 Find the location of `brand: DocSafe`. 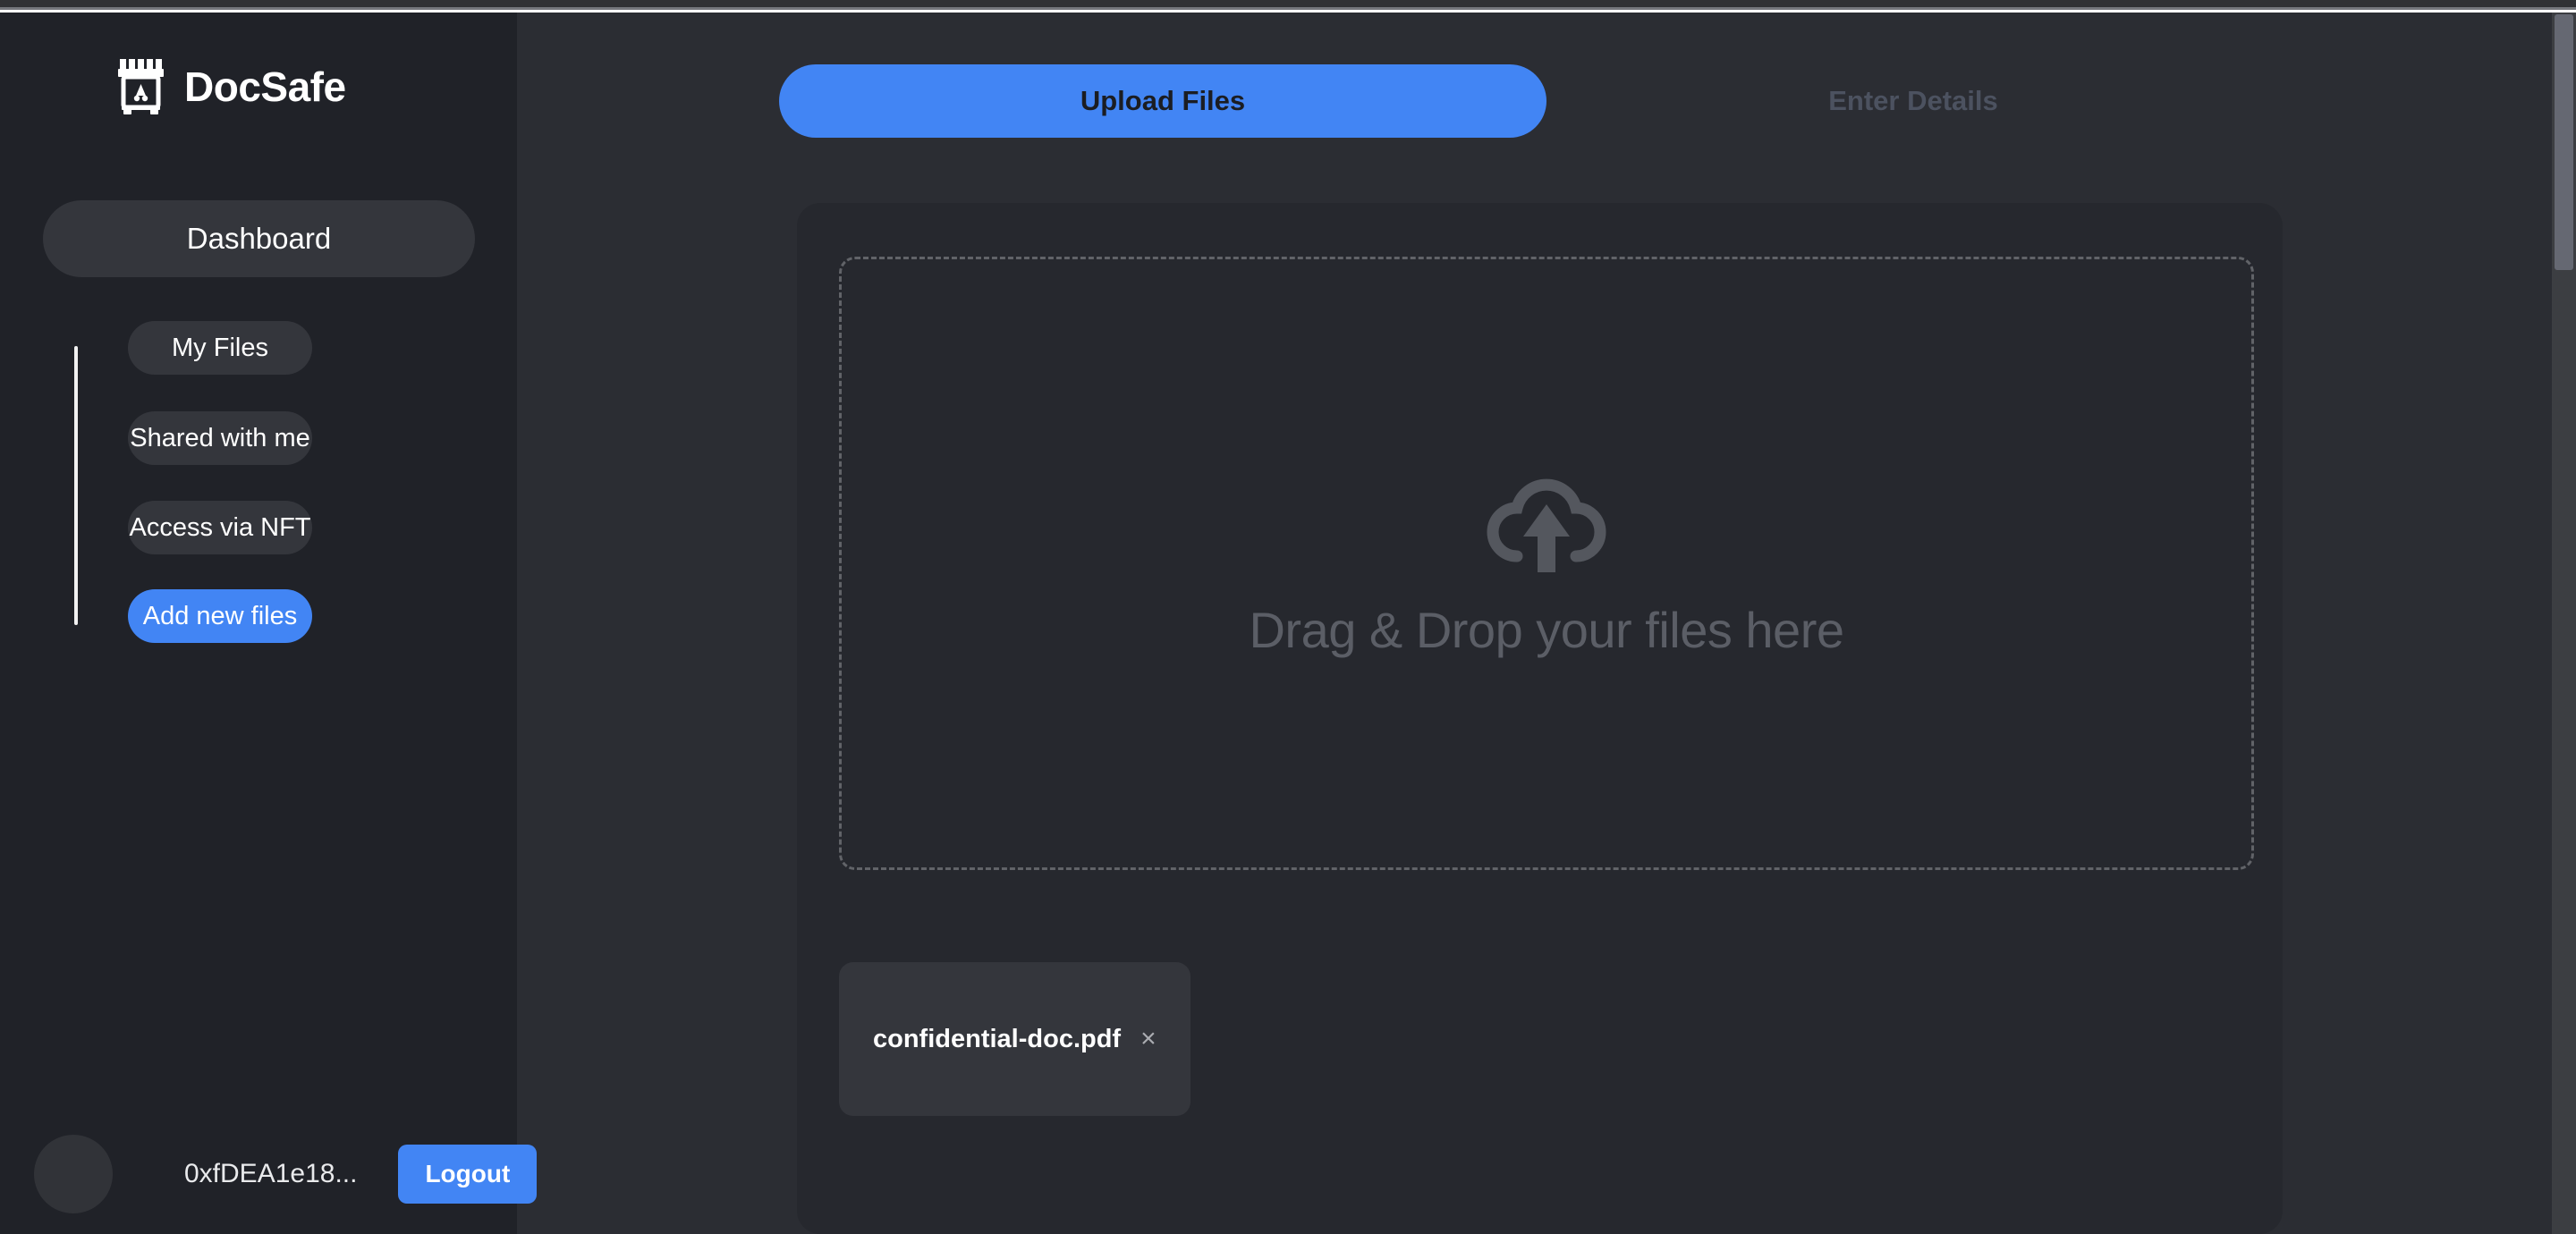

brand: DocSafe is located at coordinates (231, 86).